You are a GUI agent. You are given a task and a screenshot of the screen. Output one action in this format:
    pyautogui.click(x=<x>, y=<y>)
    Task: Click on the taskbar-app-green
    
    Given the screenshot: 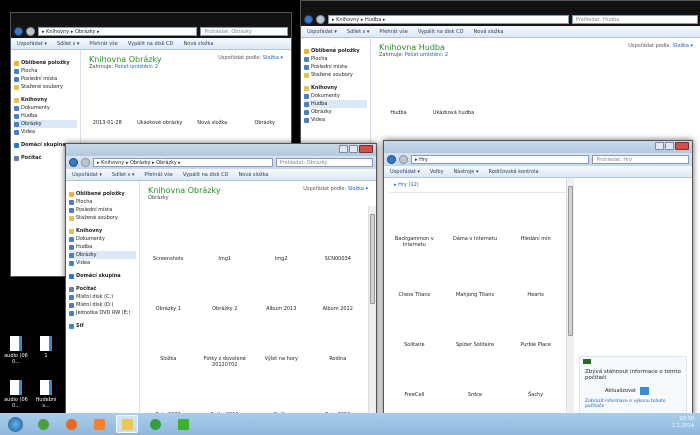 What is the action you would take?
    pyautogui.click(x=155, y=424)
    